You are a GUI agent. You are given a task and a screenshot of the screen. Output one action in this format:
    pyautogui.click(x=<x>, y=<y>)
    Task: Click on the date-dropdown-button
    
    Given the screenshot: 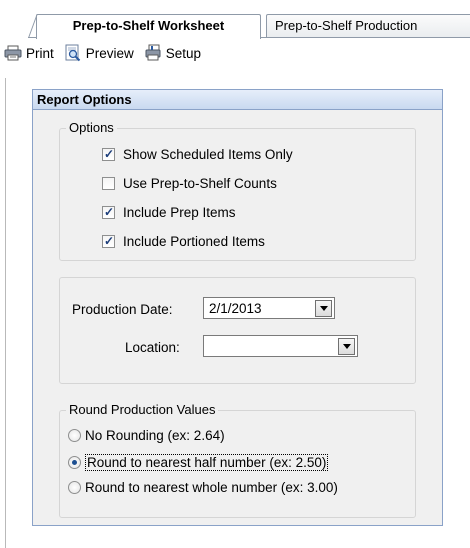 What is the action you would take?
    pyautogui.click(x=323, y=308)
    